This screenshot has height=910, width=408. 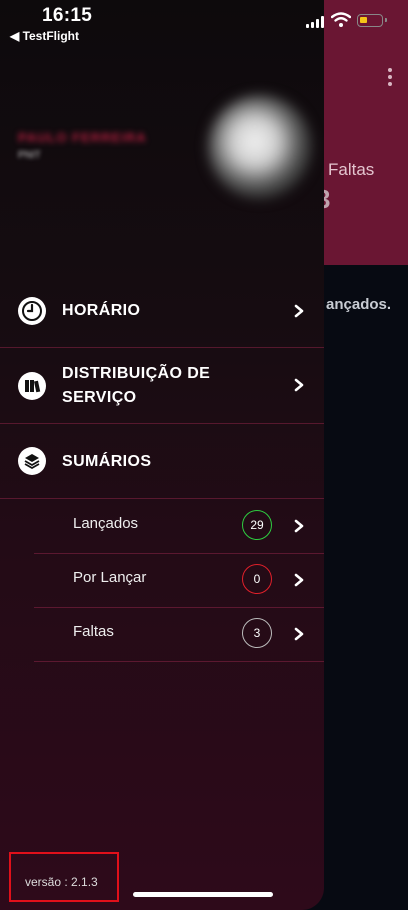 What do you see at coordinates (32, 461) in the screenshot?
I see `layers-icon` at bounding box center [32, 461].